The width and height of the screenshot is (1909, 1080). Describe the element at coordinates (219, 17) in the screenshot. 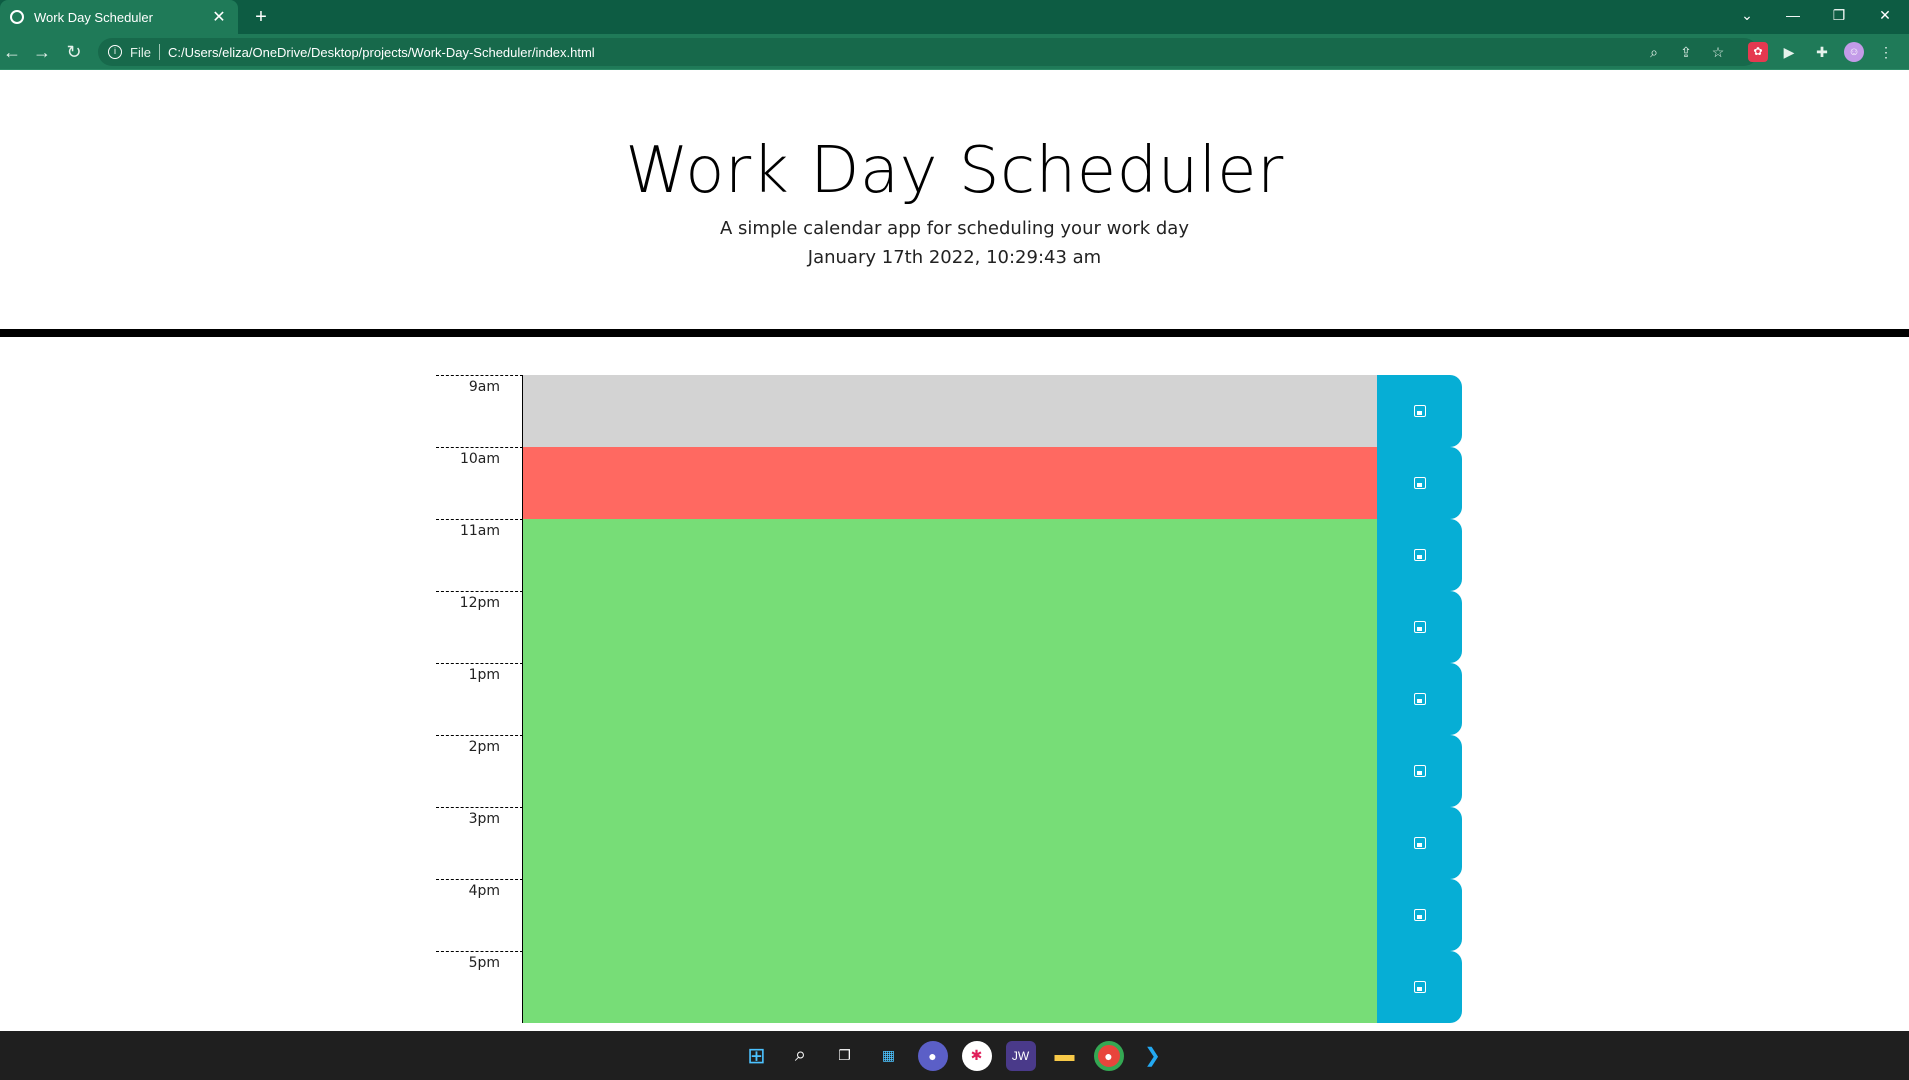

I see `tab-close-button: ✕` at that location.